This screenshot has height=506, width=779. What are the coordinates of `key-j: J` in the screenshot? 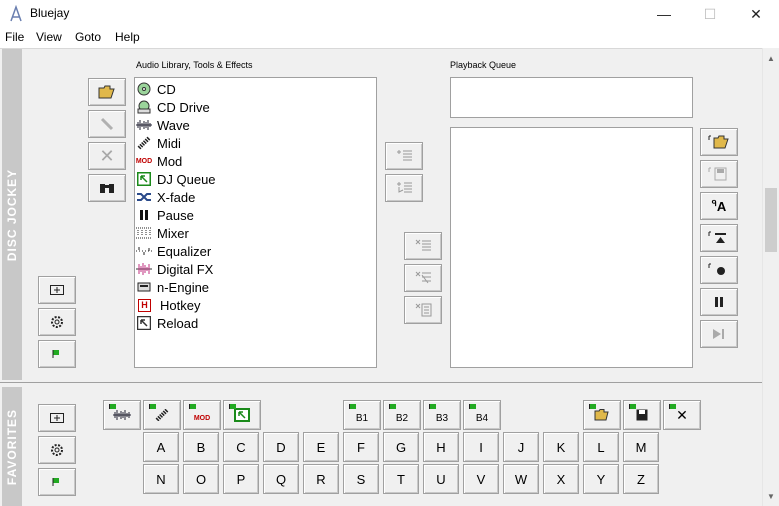 It's located at (521, 447).